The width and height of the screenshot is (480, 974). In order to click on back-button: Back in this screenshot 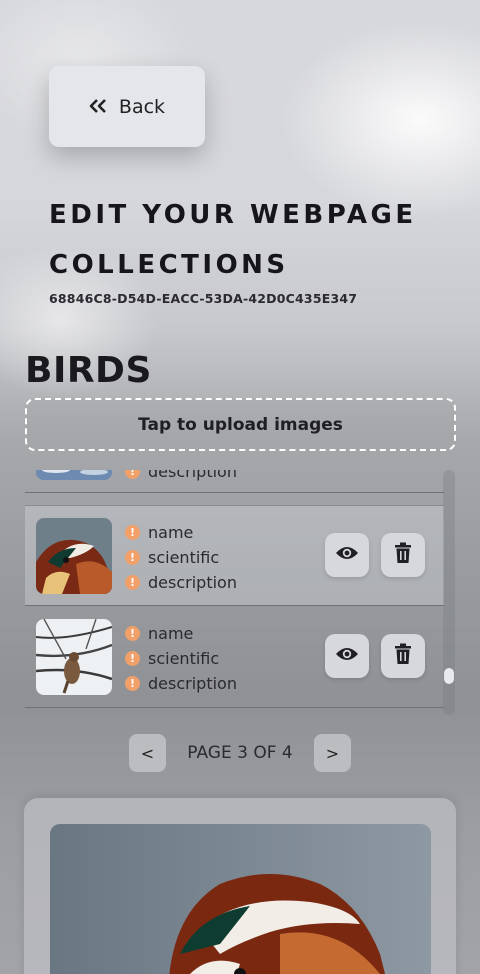, I will do `click(127, 106)`.